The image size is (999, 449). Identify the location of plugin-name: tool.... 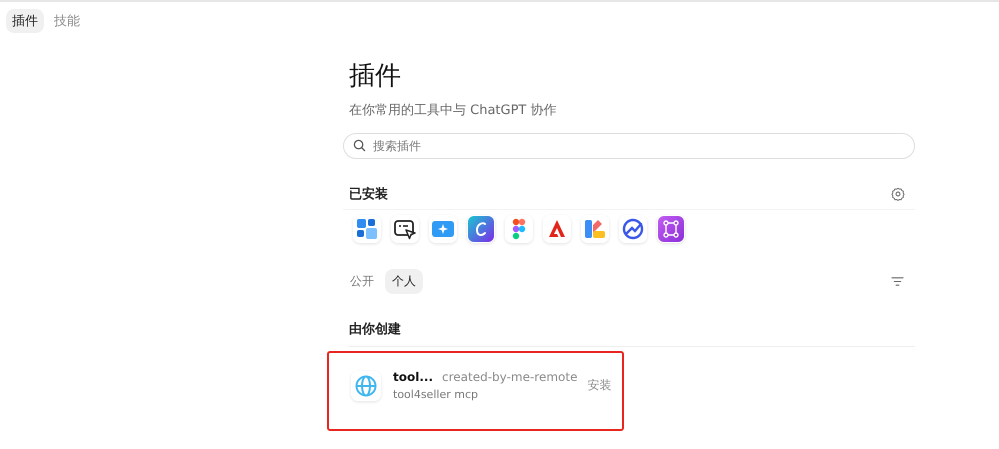
(413, 377).